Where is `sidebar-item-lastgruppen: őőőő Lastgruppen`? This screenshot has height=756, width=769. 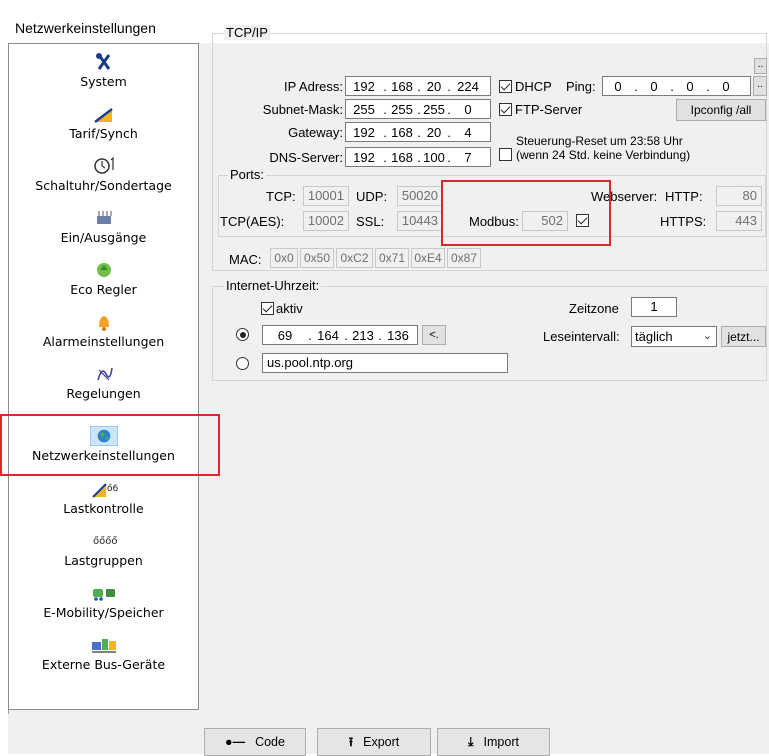 sidebar-item-lastgruppen: őőőő Lastgruppen is located at coordinates (103, 549).